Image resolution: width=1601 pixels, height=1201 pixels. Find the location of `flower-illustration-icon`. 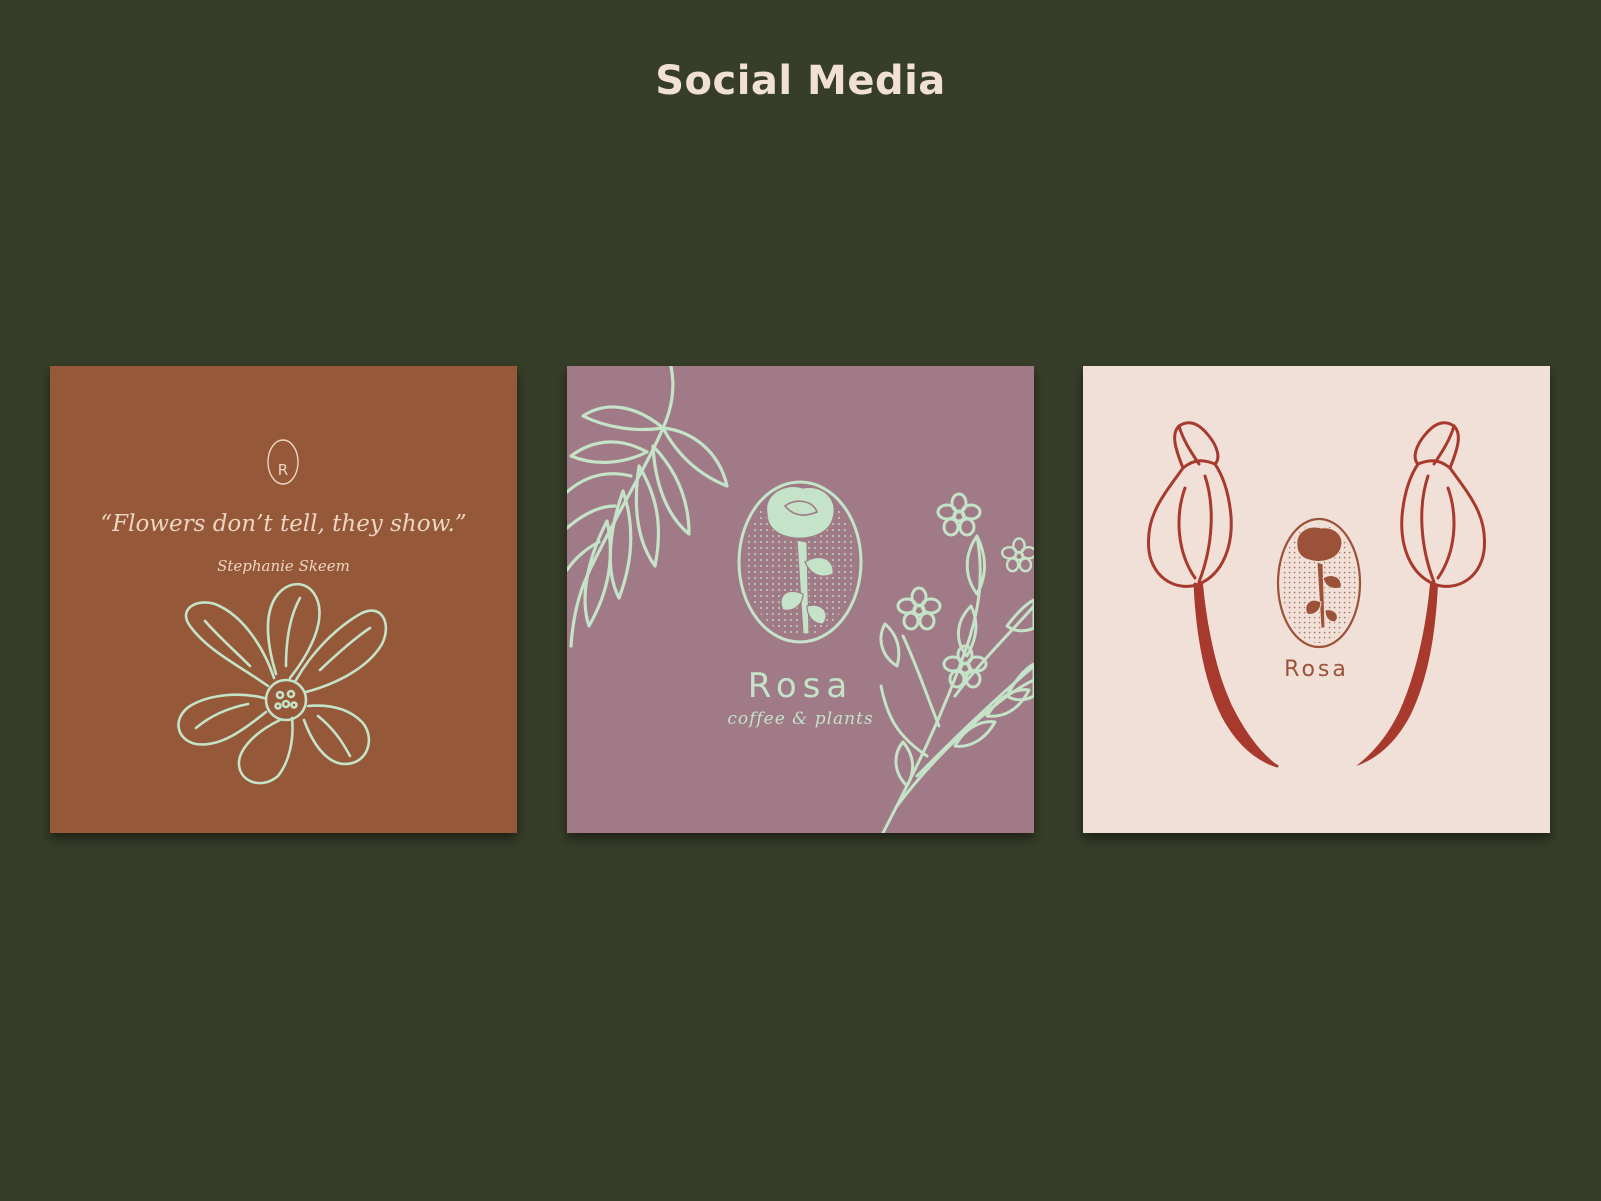

flower-illustration-icon is located at coordinates (282, 683).